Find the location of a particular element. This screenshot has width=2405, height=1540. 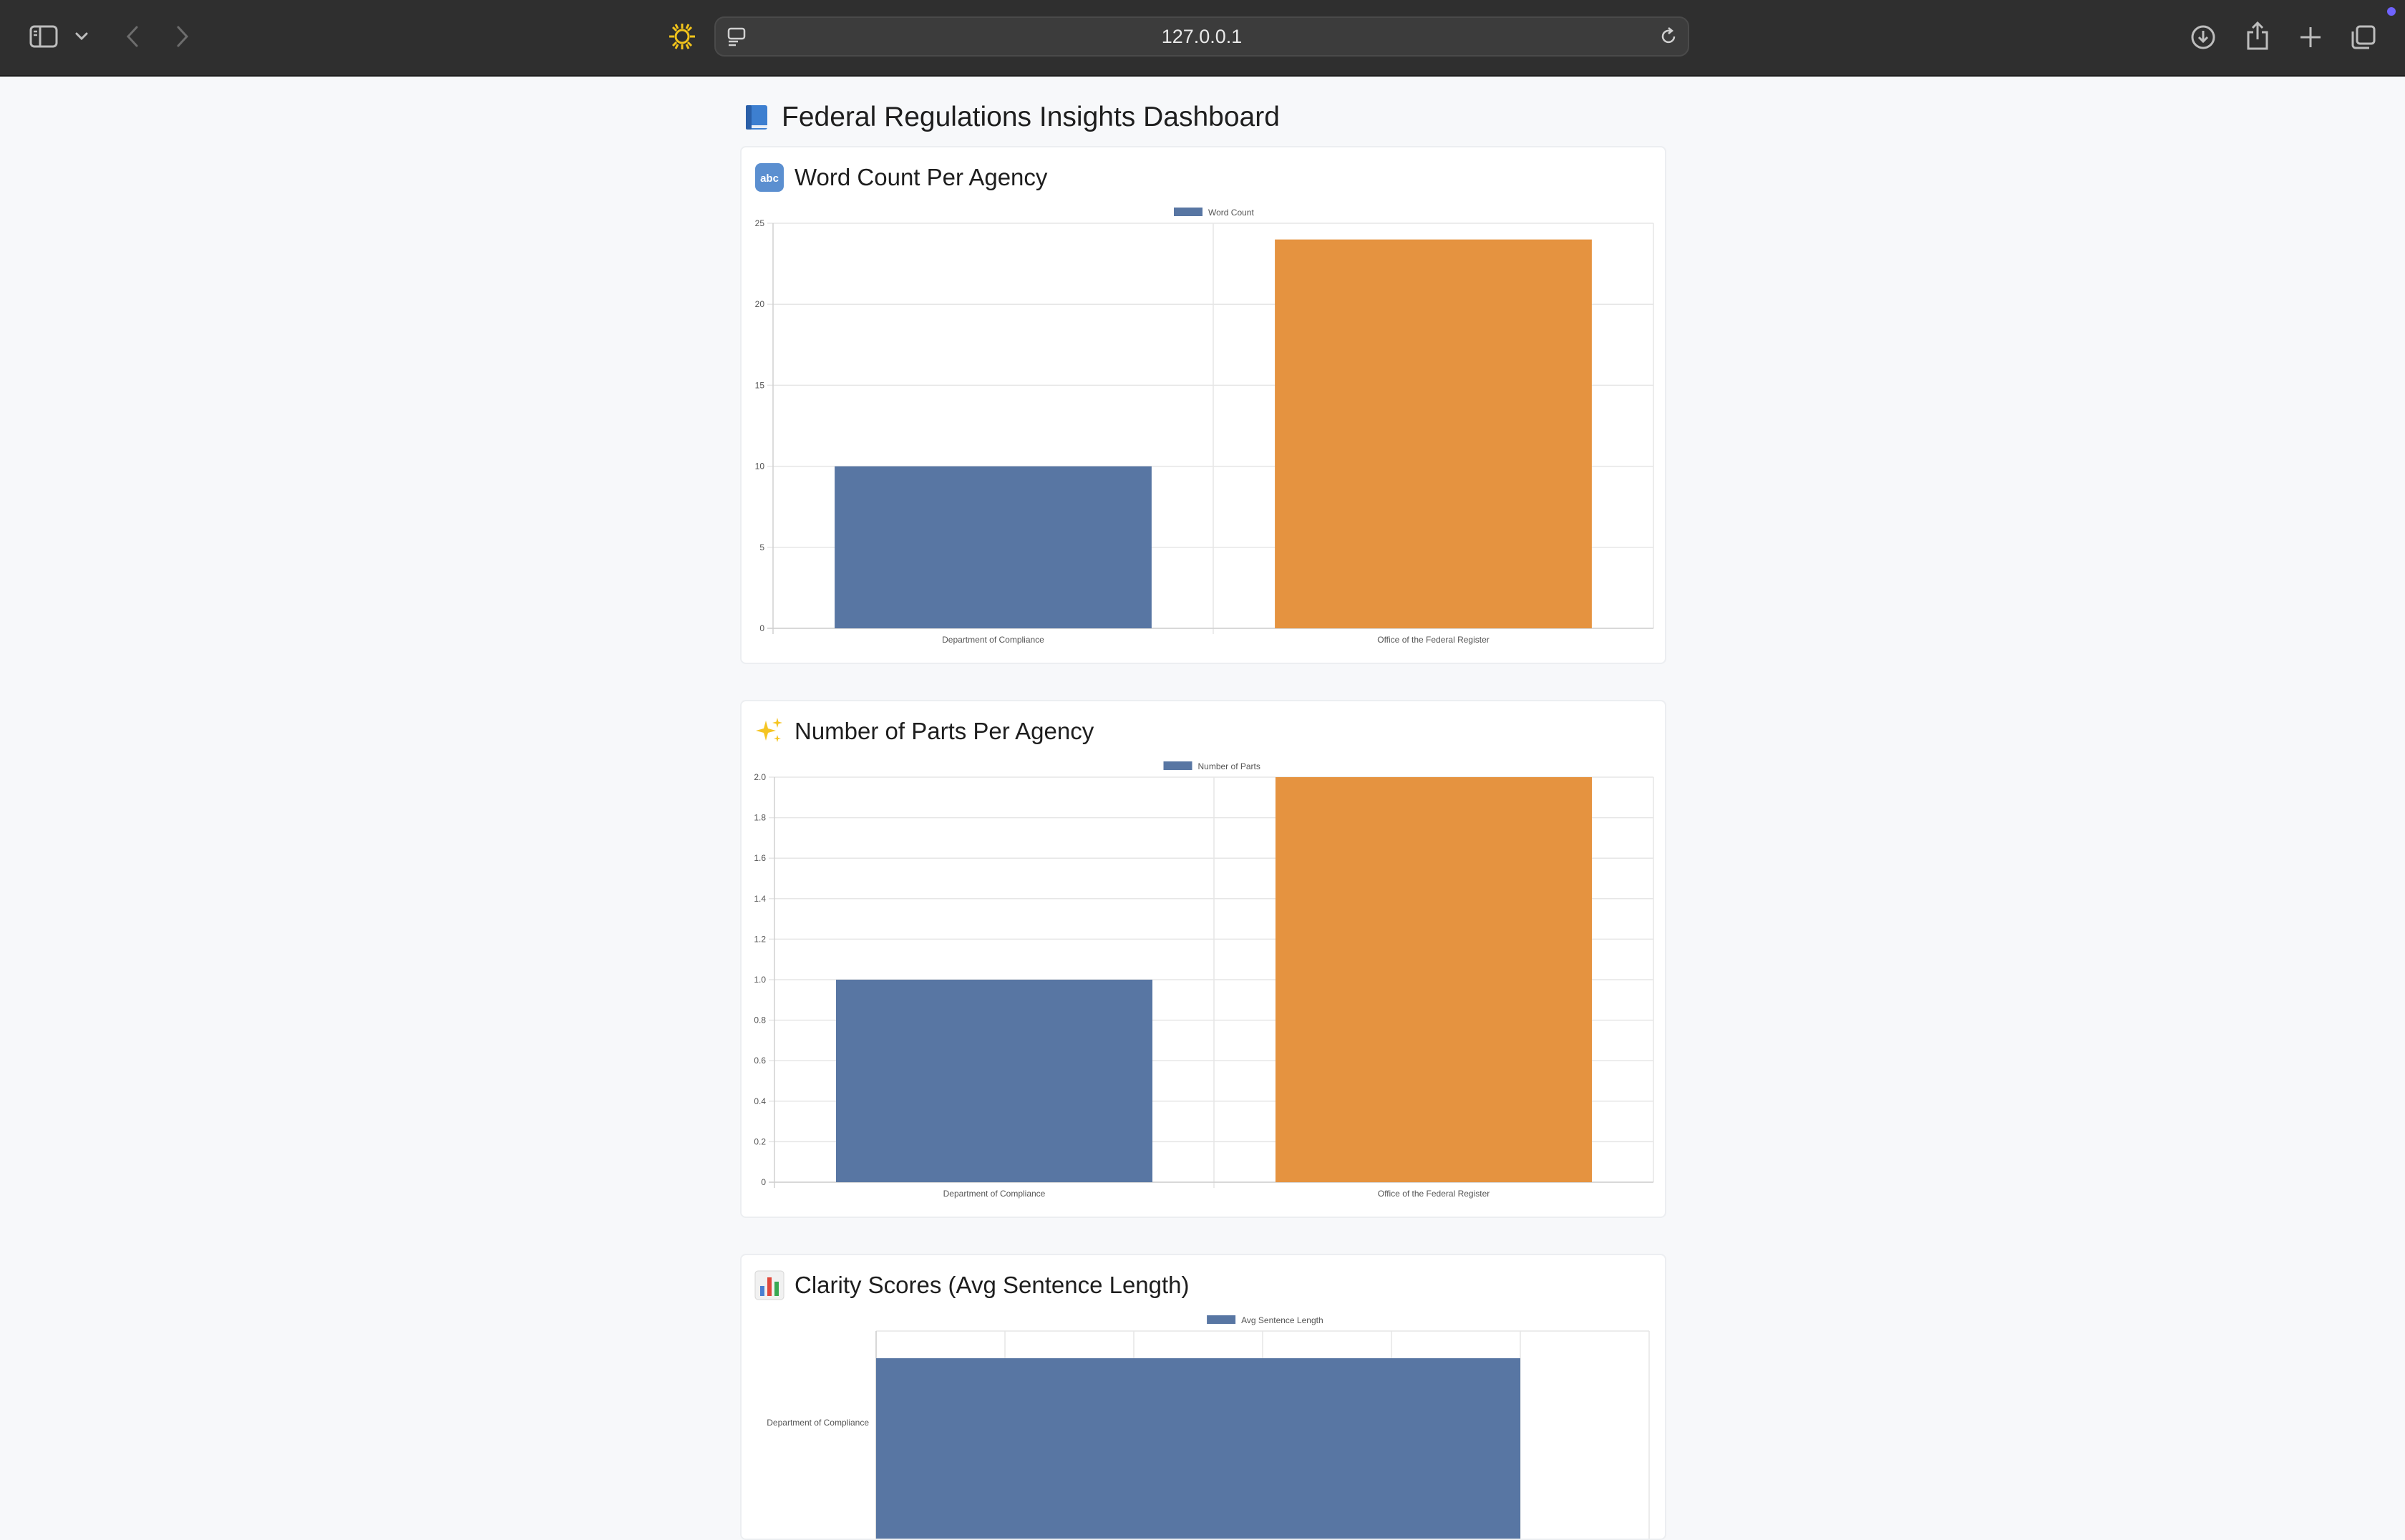

reload-icon is located at coordinates (1669, 35).